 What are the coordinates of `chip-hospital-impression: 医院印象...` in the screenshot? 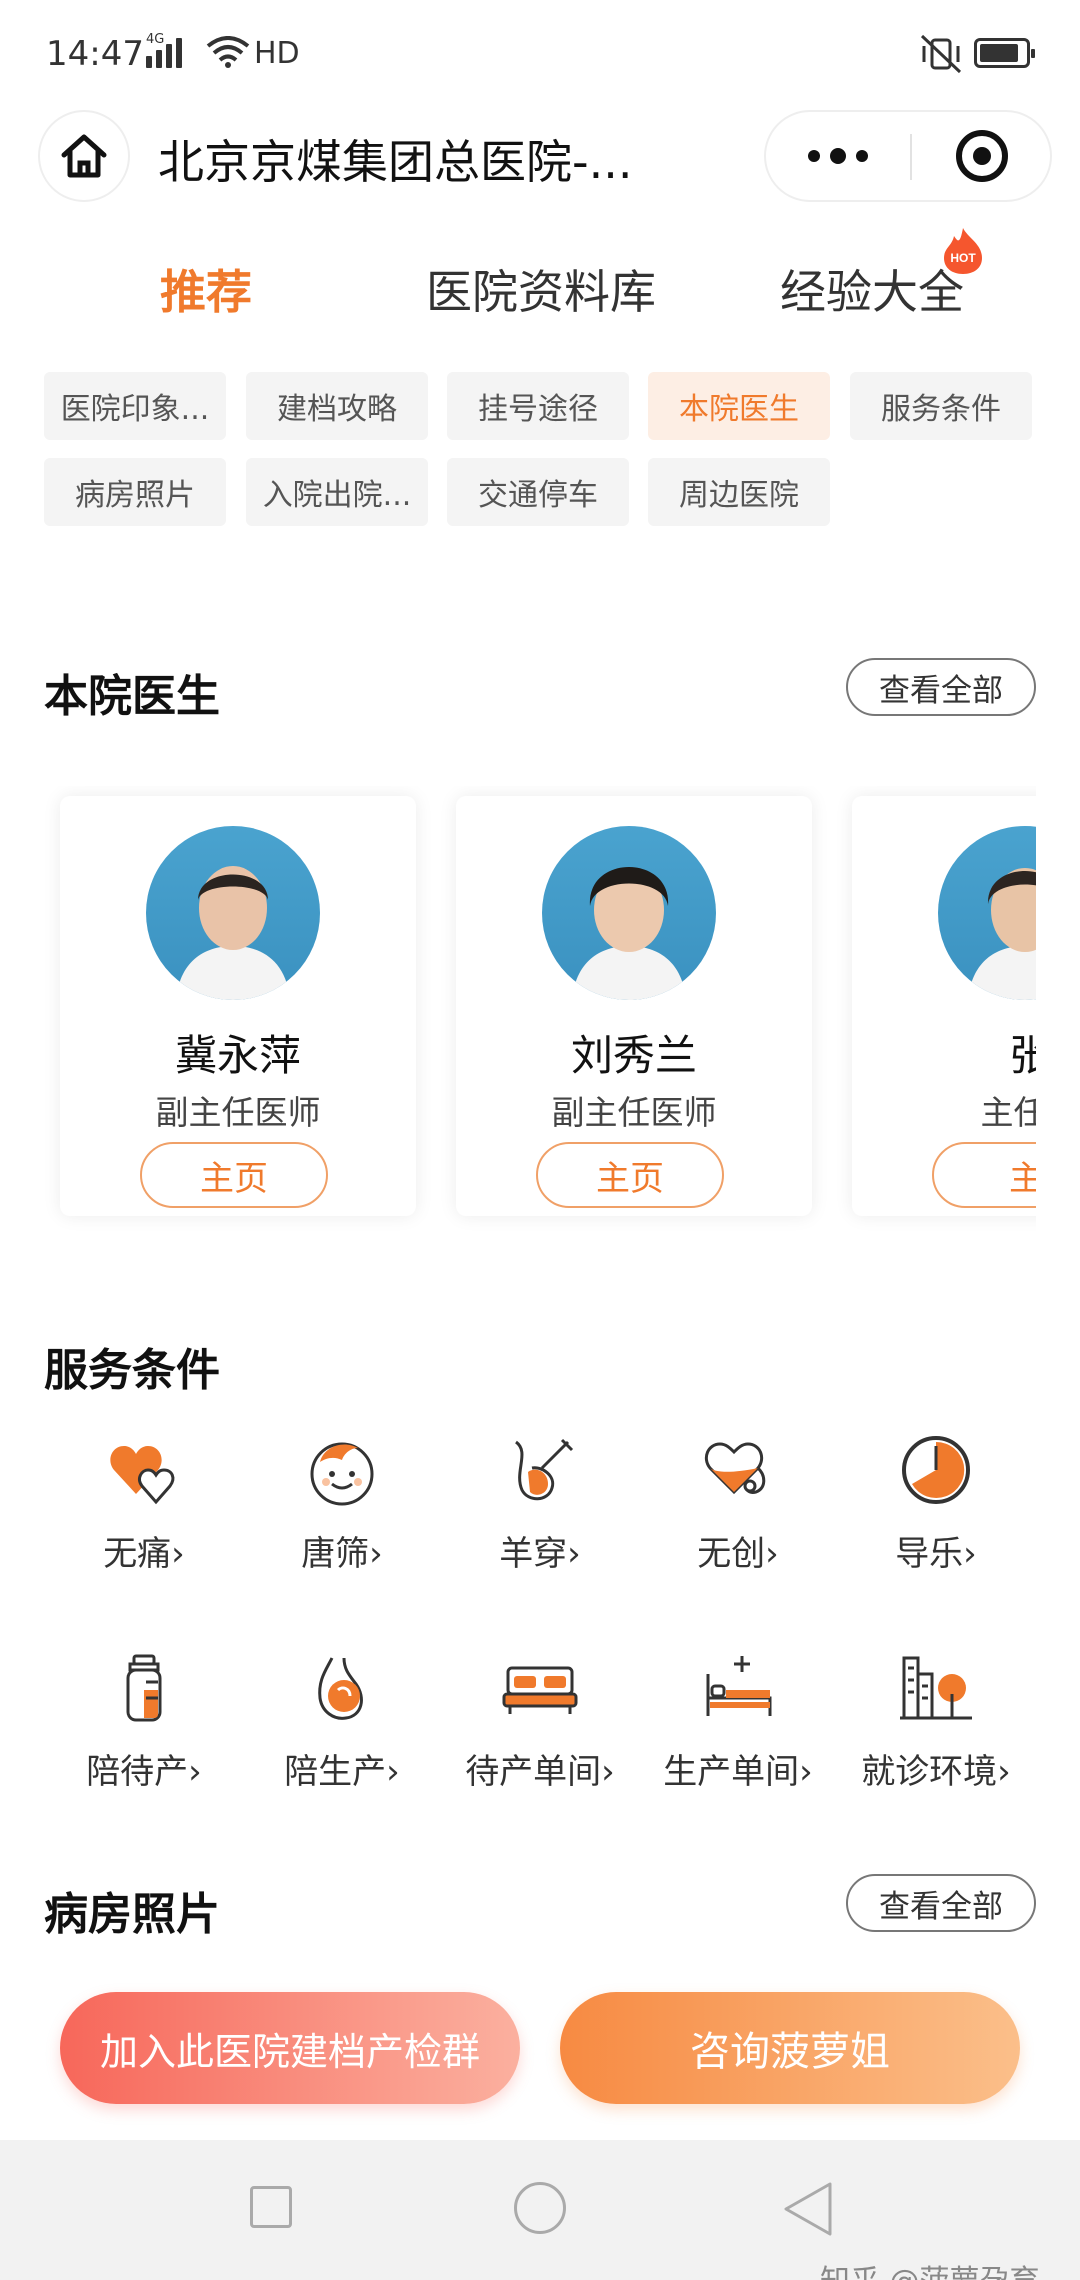 It's located at (135, 406).